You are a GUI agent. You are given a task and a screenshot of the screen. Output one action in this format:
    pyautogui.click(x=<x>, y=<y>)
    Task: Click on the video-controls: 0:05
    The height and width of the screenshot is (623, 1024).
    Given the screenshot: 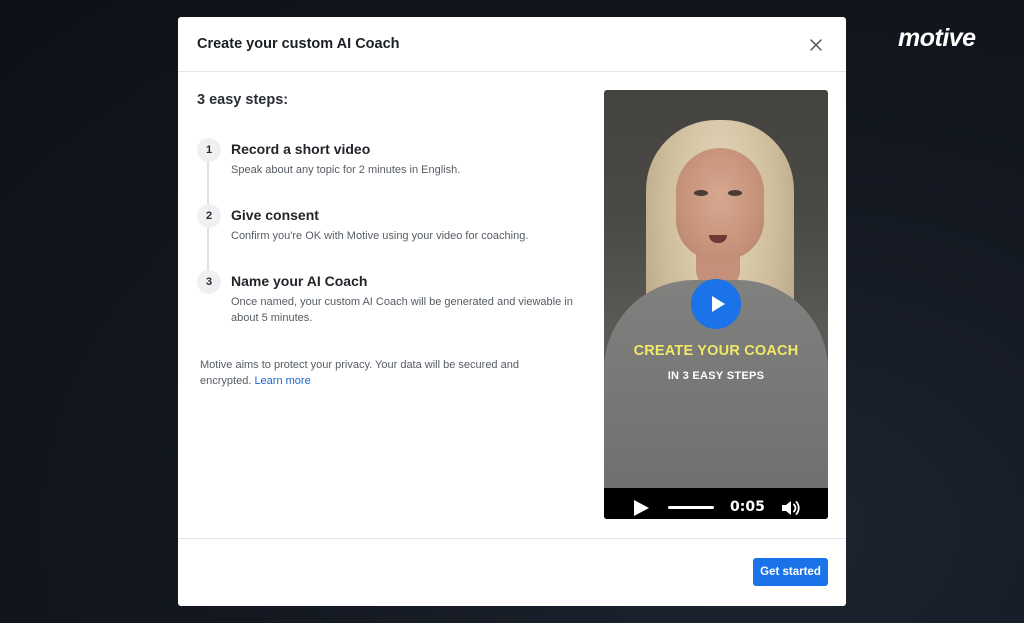 What is the action you would take?
    pyautogui.click(x=716, y=503)
    